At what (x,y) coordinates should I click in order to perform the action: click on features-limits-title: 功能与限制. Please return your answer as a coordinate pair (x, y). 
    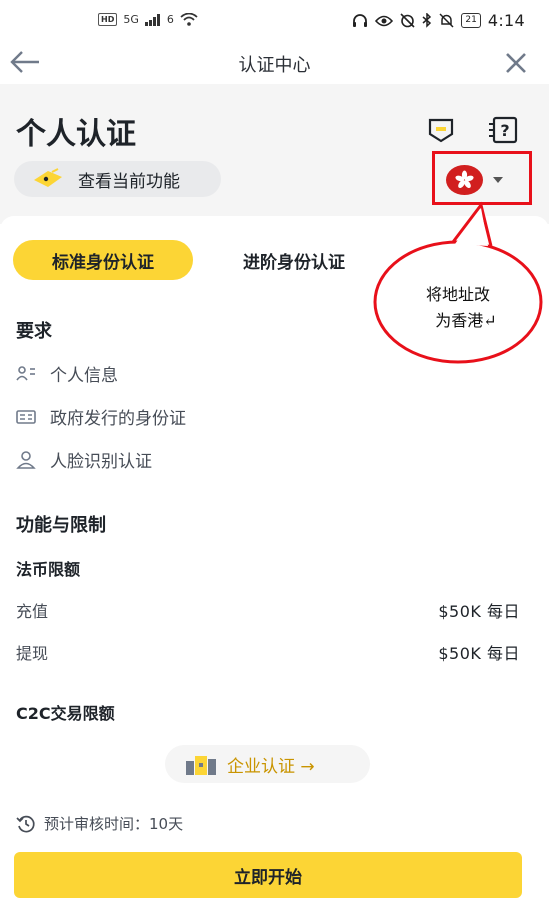
    Looking at the image, I should click on (61, 525).